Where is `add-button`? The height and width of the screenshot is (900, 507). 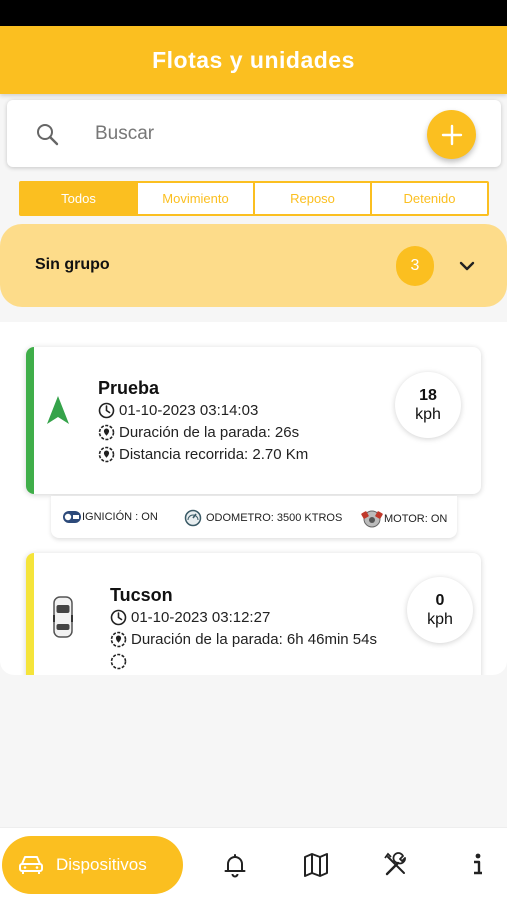 add-button is located at coordinates (451, 134).